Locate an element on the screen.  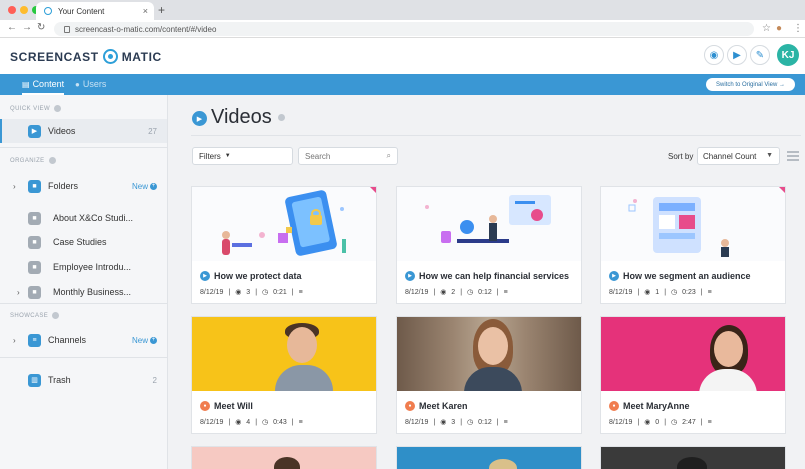
video-icon: ▶ is located at coordinates (34, 131).